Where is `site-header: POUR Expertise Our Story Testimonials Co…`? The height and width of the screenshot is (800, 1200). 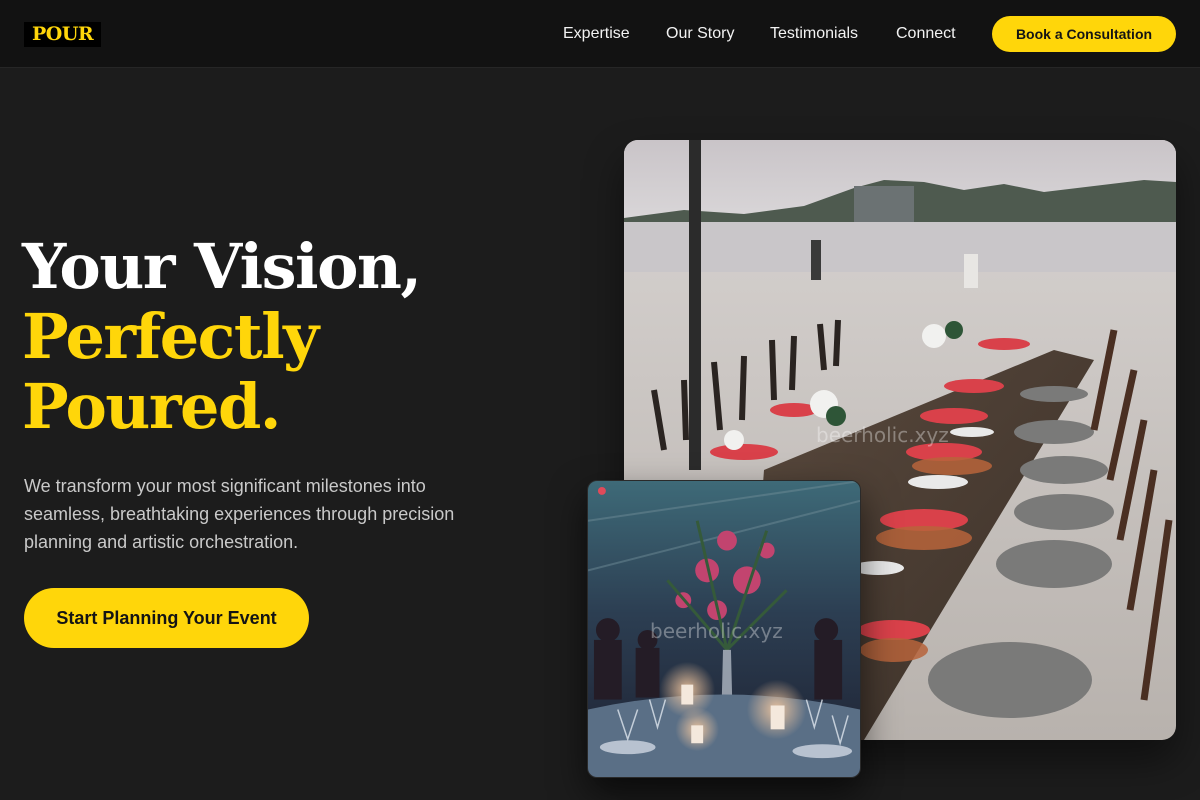
site-header: POUR Expertise Our Story Testimonials Co… is located at coordinates (600, 34).